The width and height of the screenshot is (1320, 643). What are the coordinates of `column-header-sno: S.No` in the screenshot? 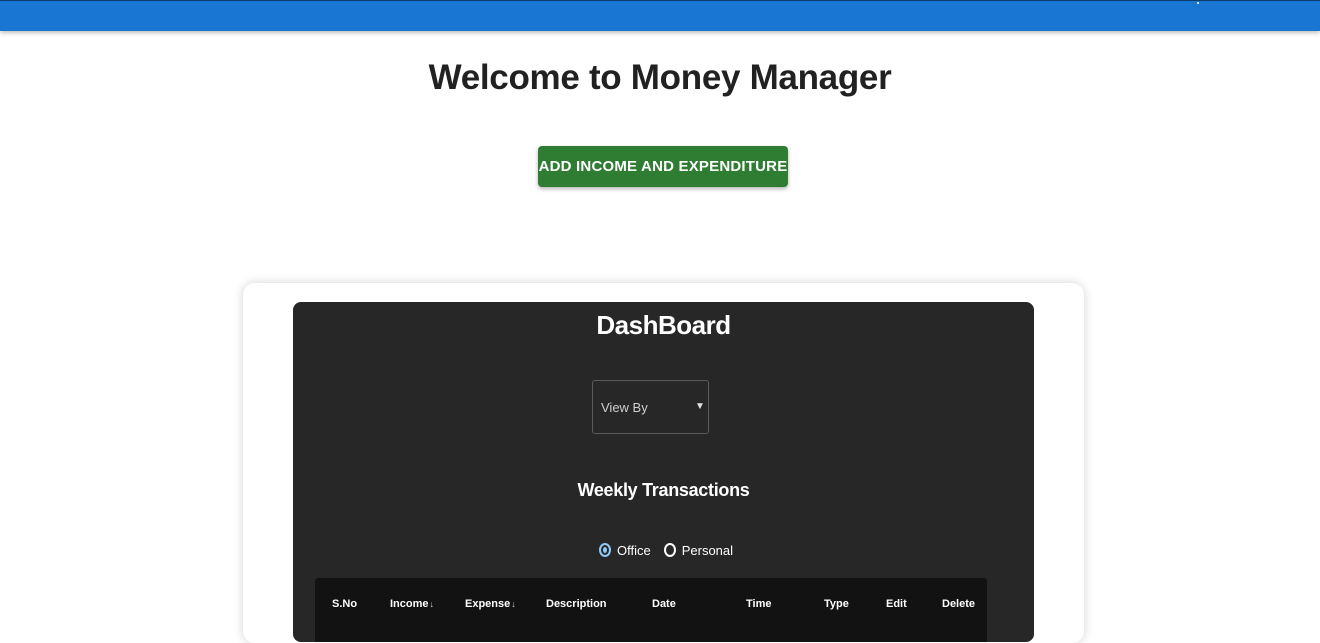 It's located at (345, 604).